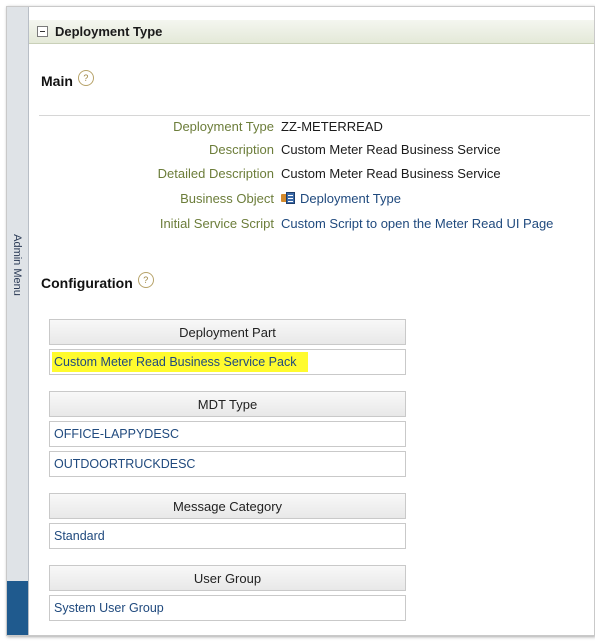 Image resolution: width=595 pixels, height=642 pixels. What do you see at coordinates (109, 31) in the screenshot?
I see `section-title: Deployment Type` at bounding box center [109, 31].